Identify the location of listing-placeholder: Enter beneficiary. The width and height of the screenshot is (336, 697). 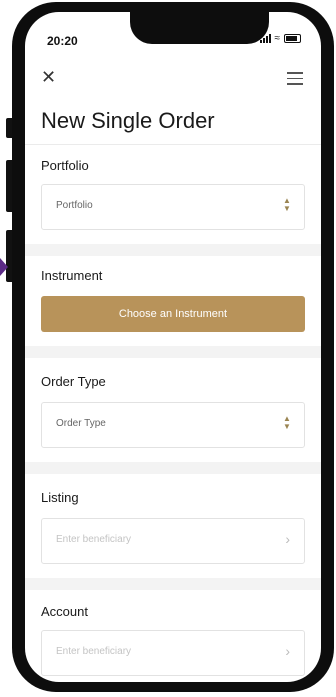
(94, 539).